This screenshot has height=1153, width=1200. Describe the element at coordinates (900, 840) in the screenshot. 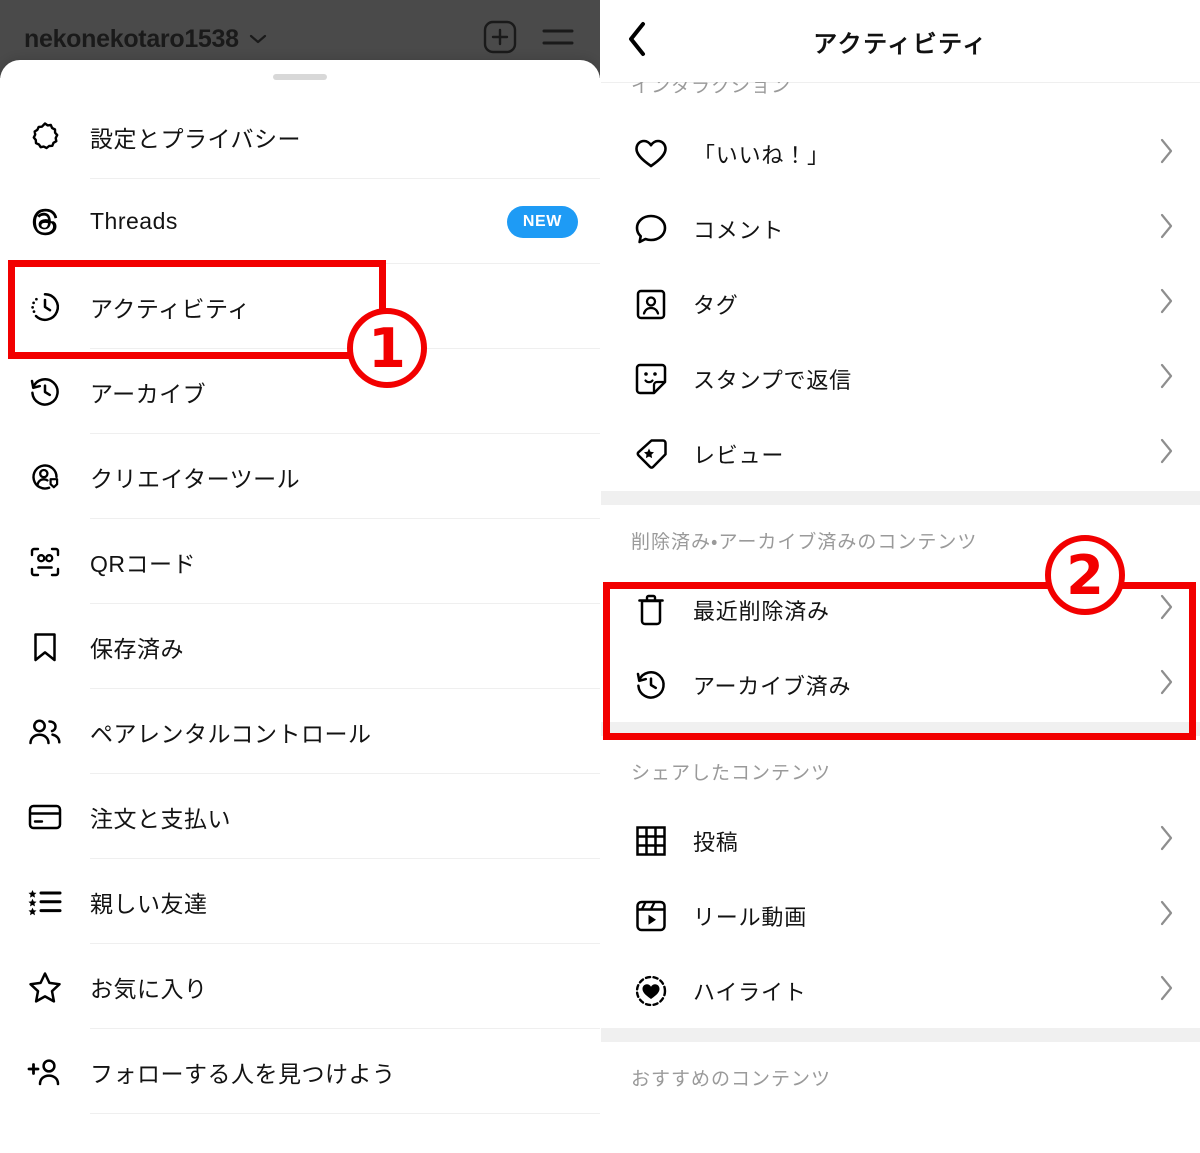

I see `activity-item-posts: 投稿` at that location.